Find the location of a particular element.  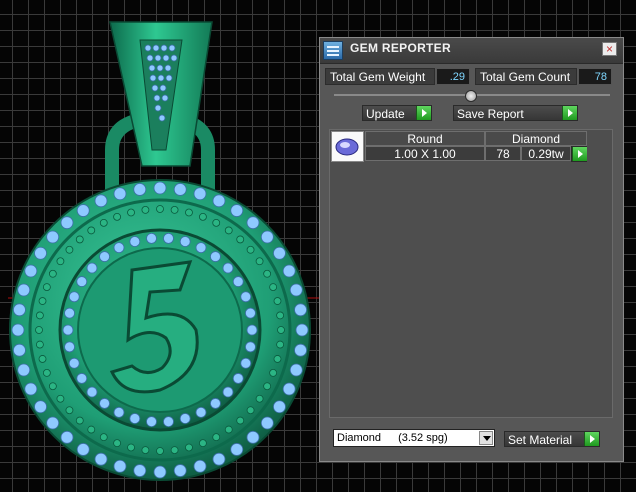

update-button: Update is located at coordinates (397, 113).